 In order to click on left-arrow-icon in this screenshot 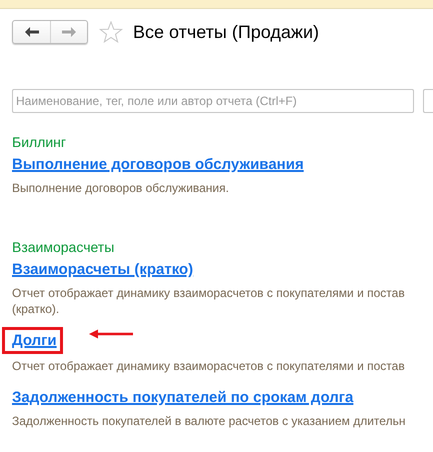, I will do `click(31, 32)`.